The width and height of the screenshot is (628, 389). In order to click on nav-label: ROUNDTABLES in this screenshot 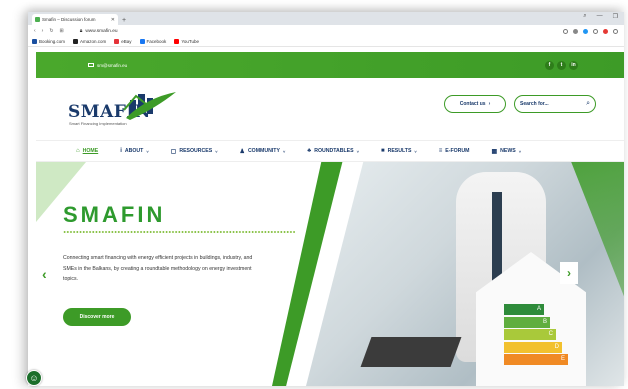, I will do `click(334, 151)`.